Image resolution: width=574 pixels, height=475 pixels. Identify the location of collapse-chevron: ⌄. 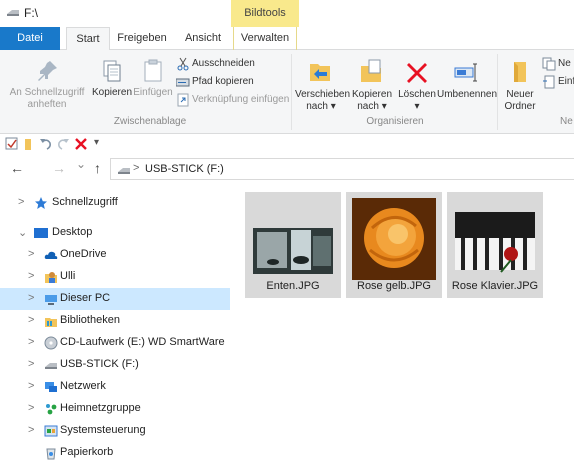
(22, 232).